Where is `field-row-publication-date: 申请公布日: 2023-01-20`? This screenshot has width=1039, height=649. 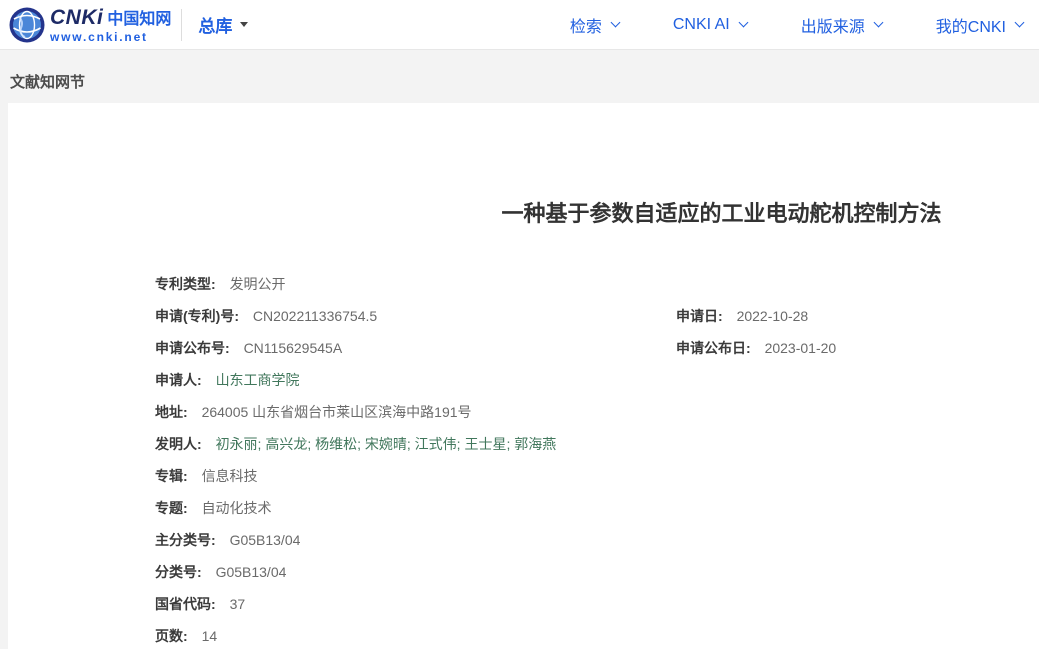 field-row-publication-date: 申请公布日: 2023-01-20 is located at coordinates (756, 348).